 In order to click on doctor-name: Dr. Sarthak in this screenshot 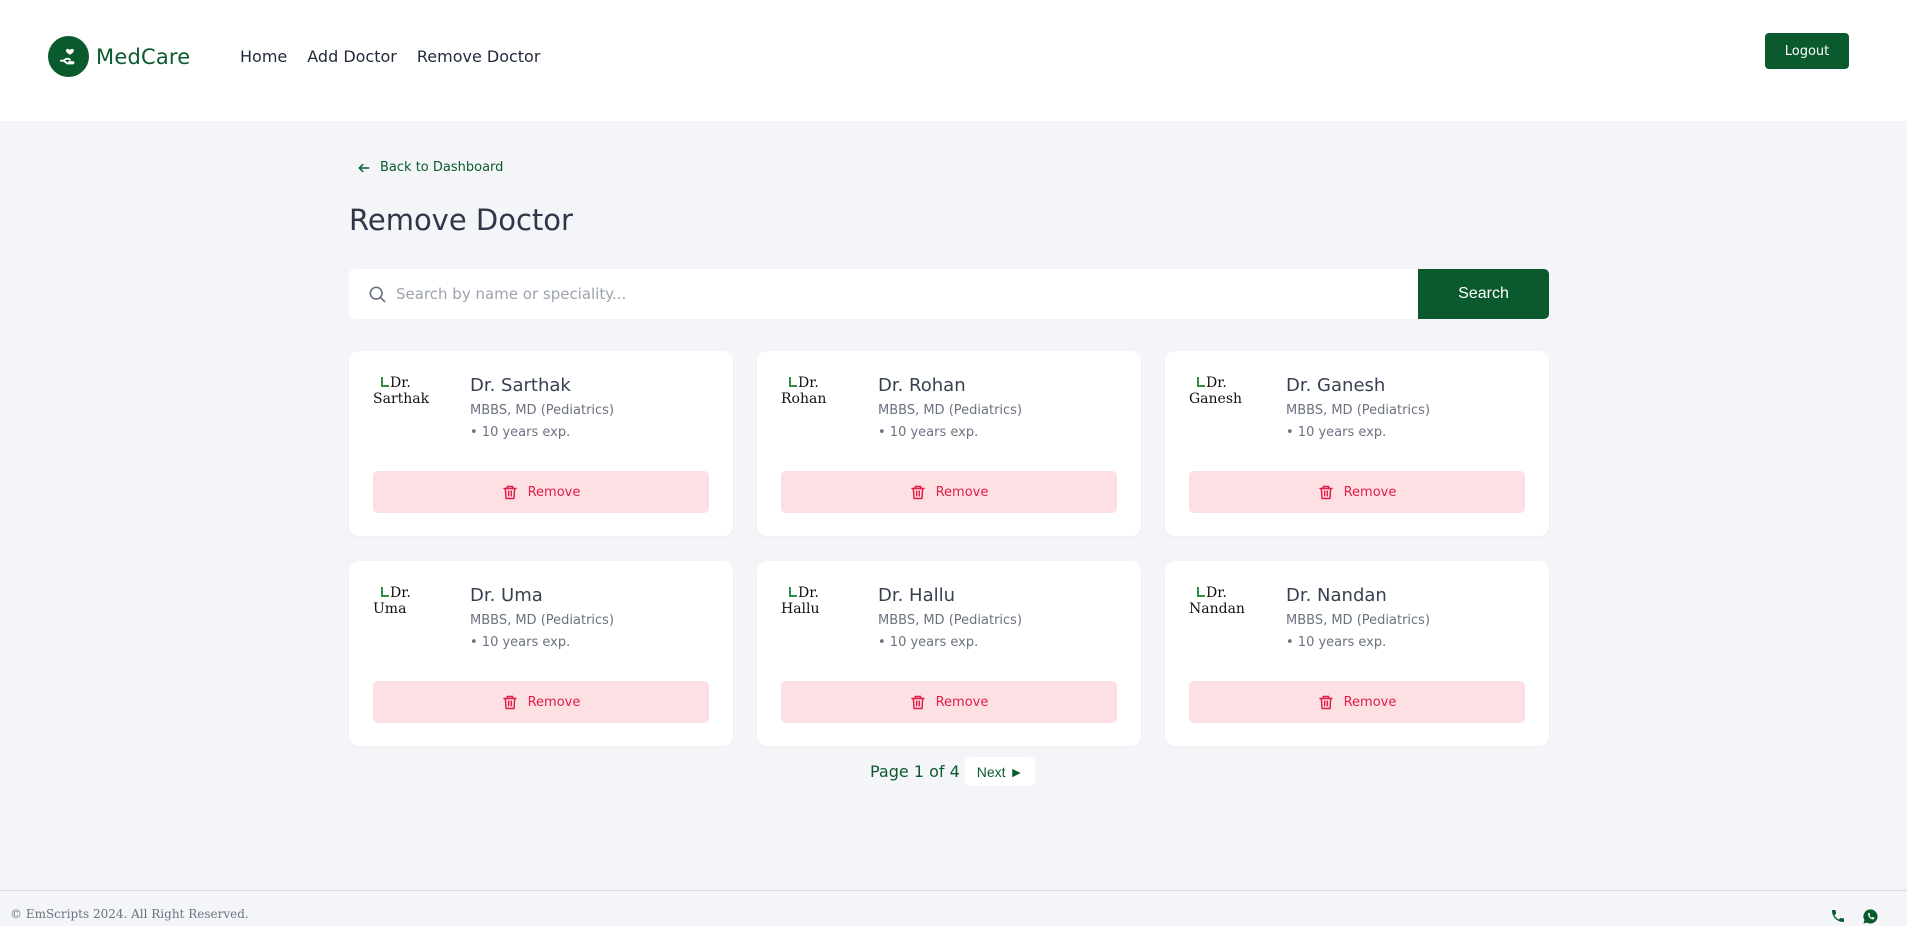, I will do `click(520, 385)`.